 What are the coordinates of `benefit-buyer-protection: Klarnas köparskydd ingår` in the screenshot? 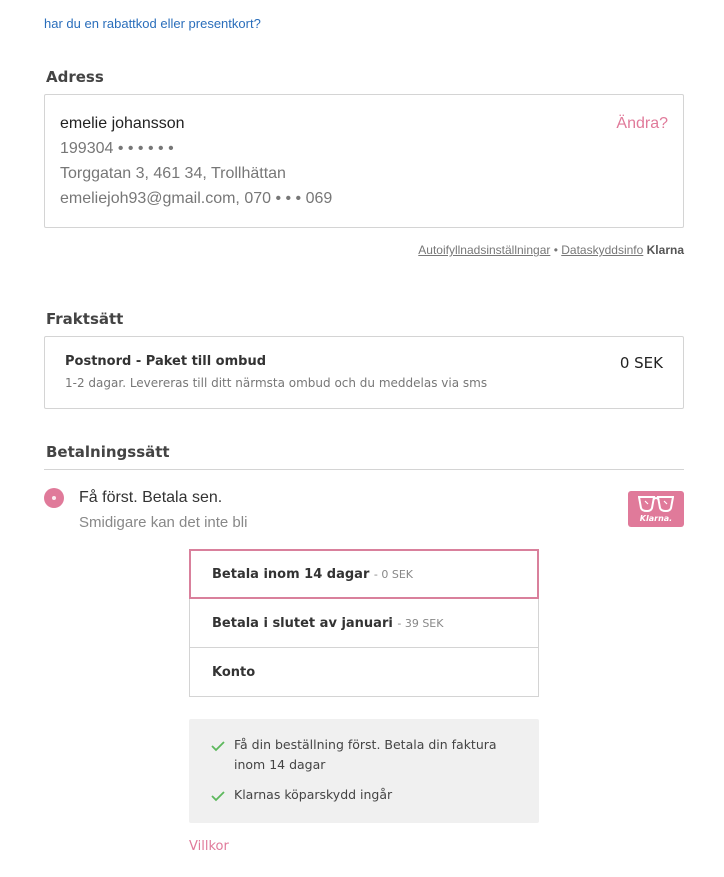 It's located at (313, 794).